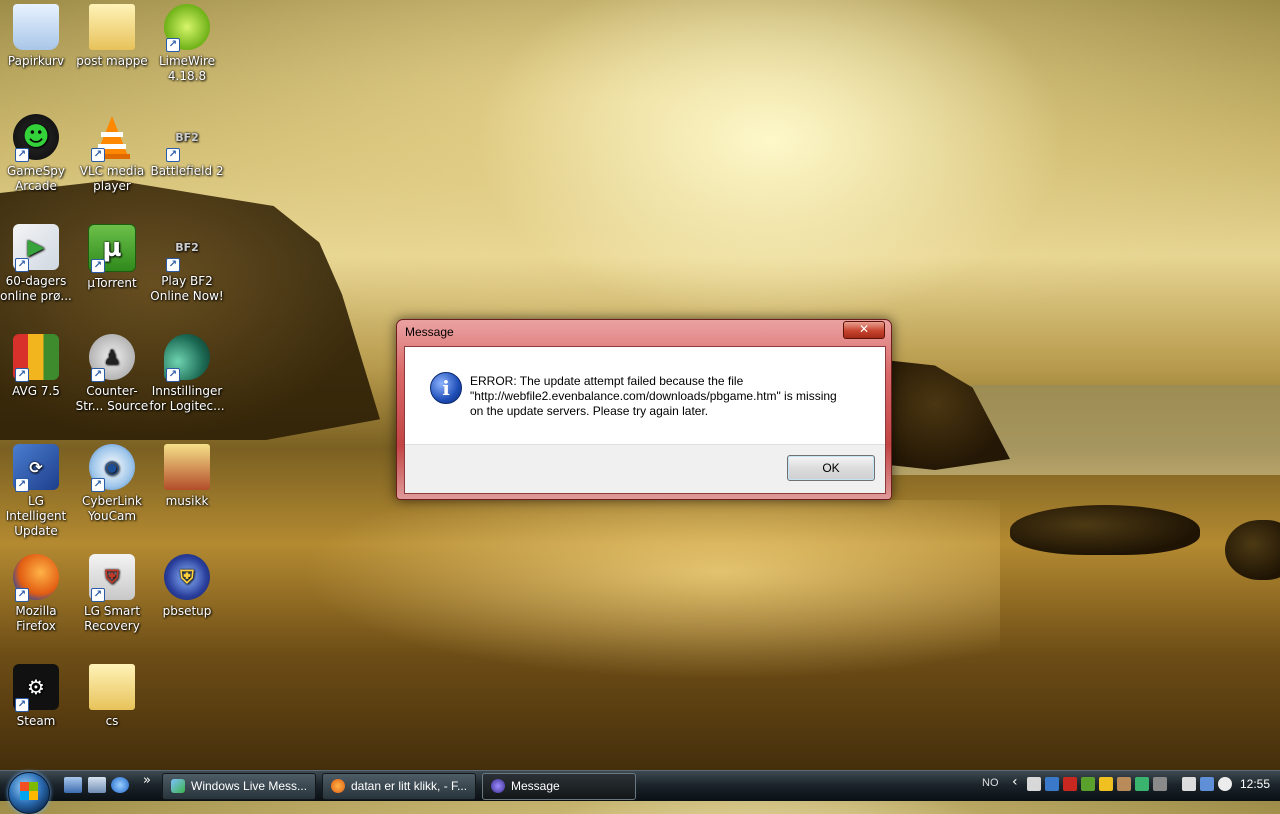 This screenshot has height=814, width=1280. I want to click on recycle-bin-icon, so click(36, 27).